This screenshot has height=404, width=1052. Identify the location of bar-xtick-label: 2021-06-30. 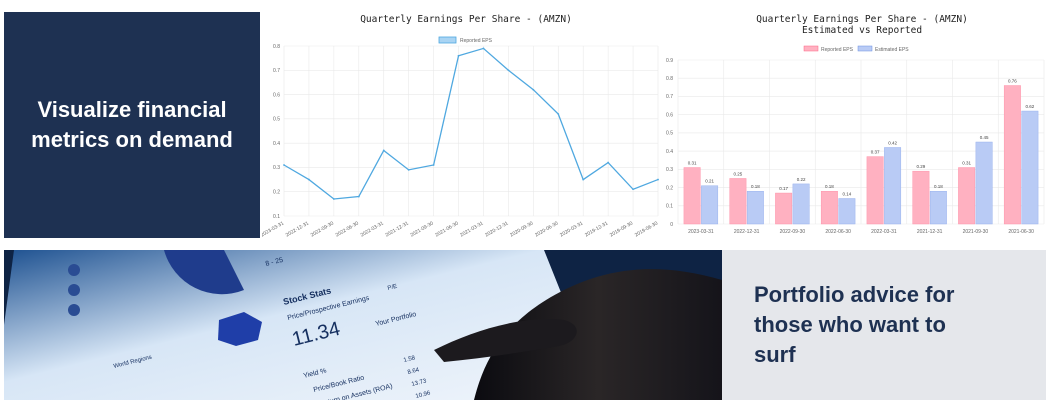
(1021, 232).